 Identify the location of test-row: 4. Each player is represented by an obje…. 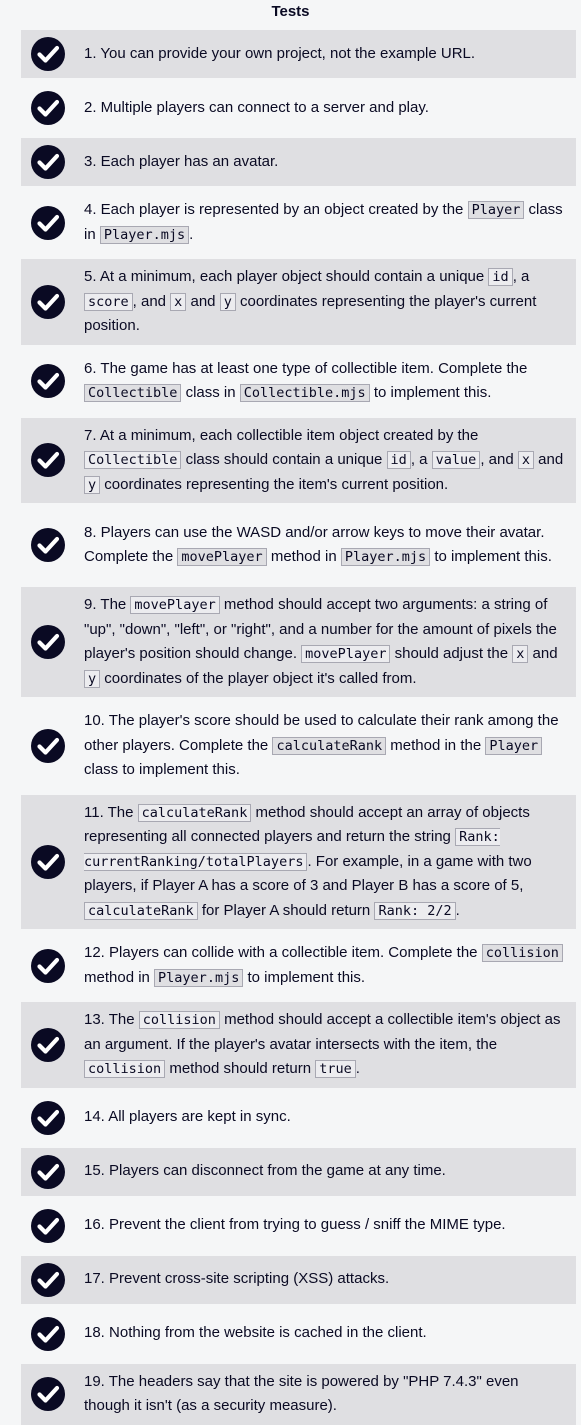
(298, 222).